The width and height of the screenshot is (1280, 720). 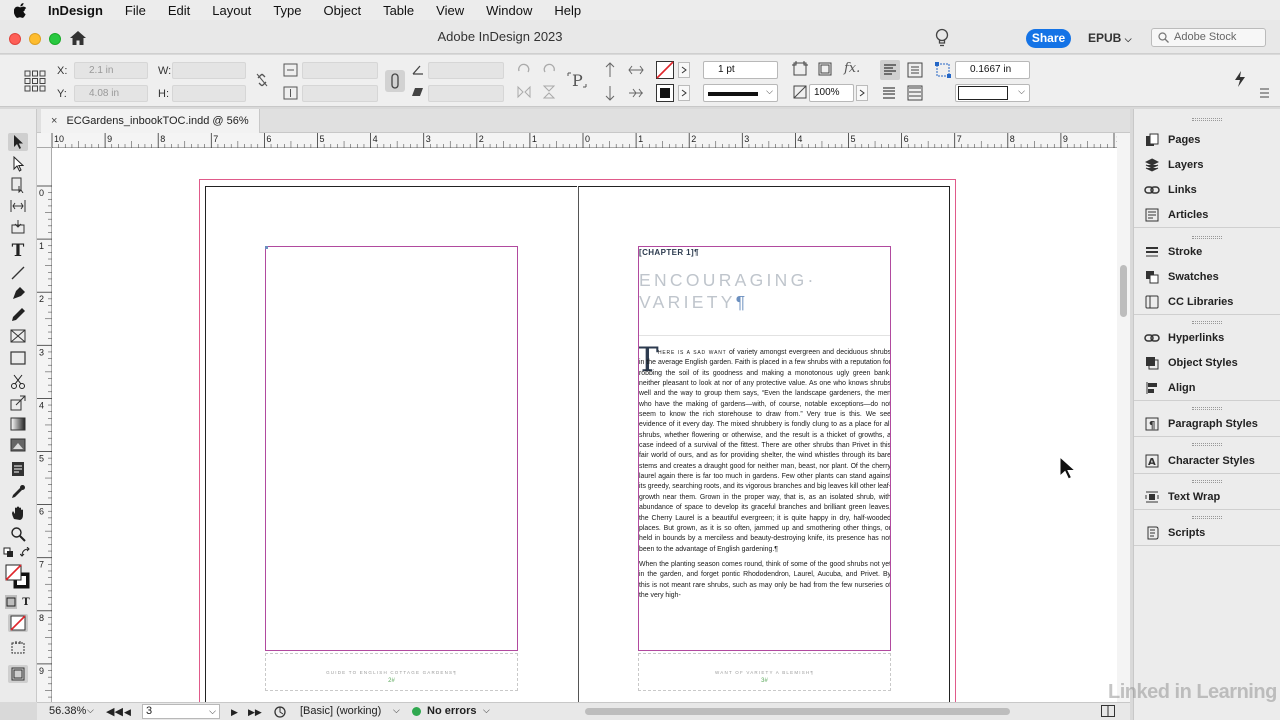 What do you see at coordinates (797, 711) in the screenshot?
I see `horizontal-scroll-thumb` at bounding box center [797, 711].